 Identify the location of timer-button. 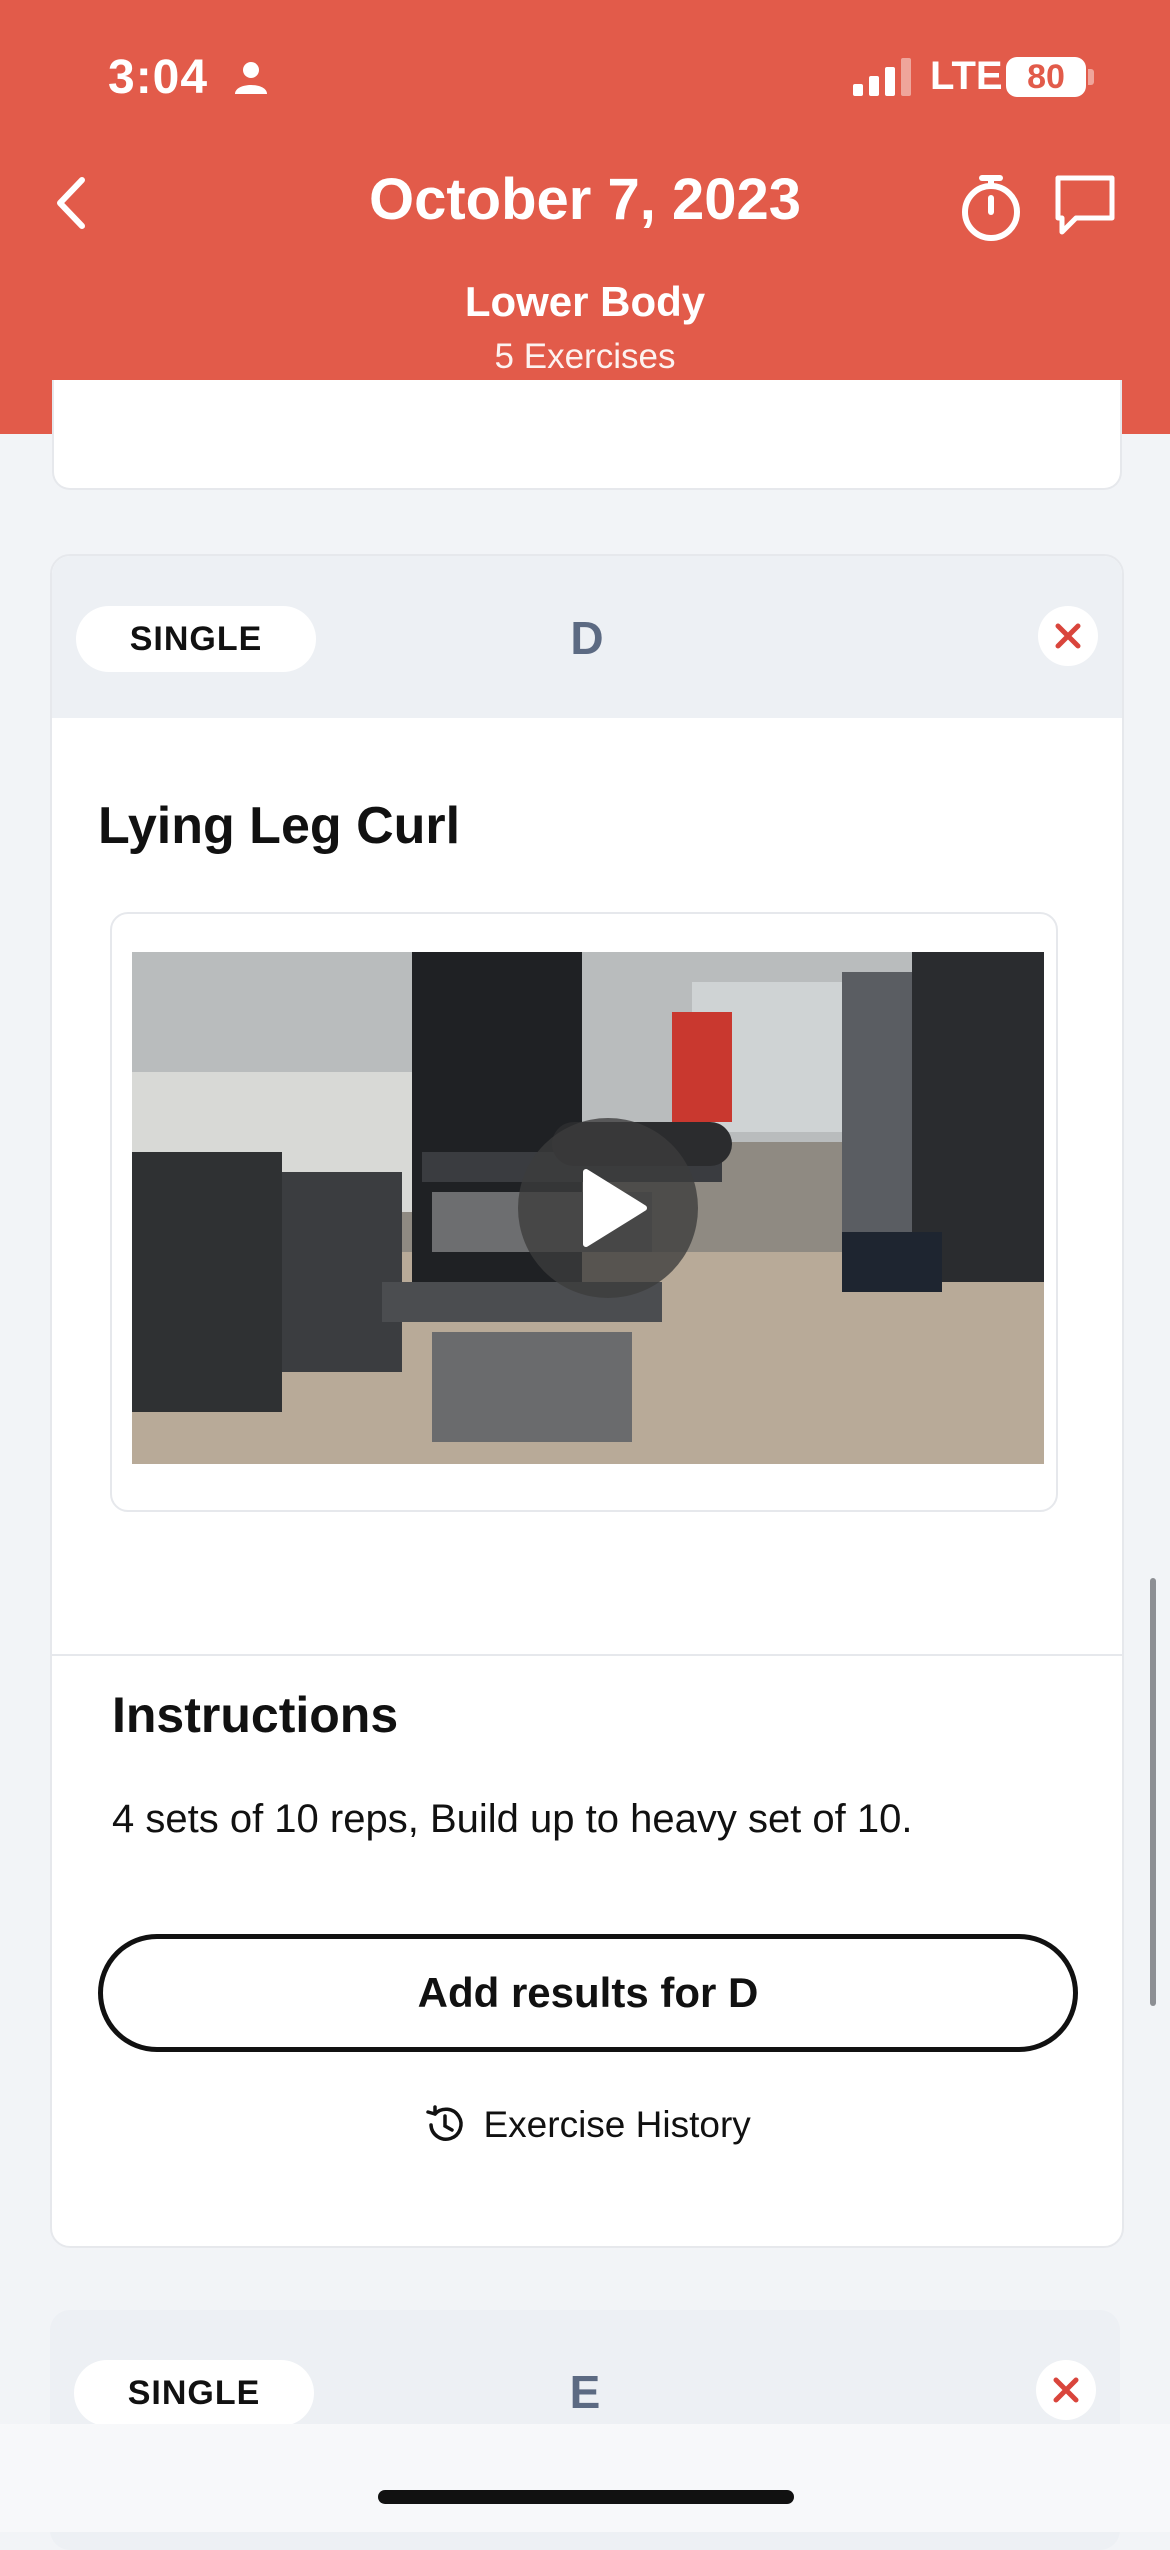
(991, 208).